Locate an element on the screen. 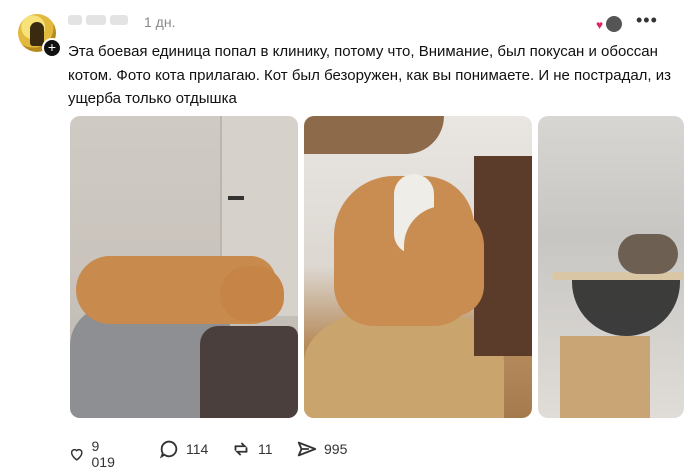 This screenshot has height=473, width=700. cat is located at coordinates (648, 254).